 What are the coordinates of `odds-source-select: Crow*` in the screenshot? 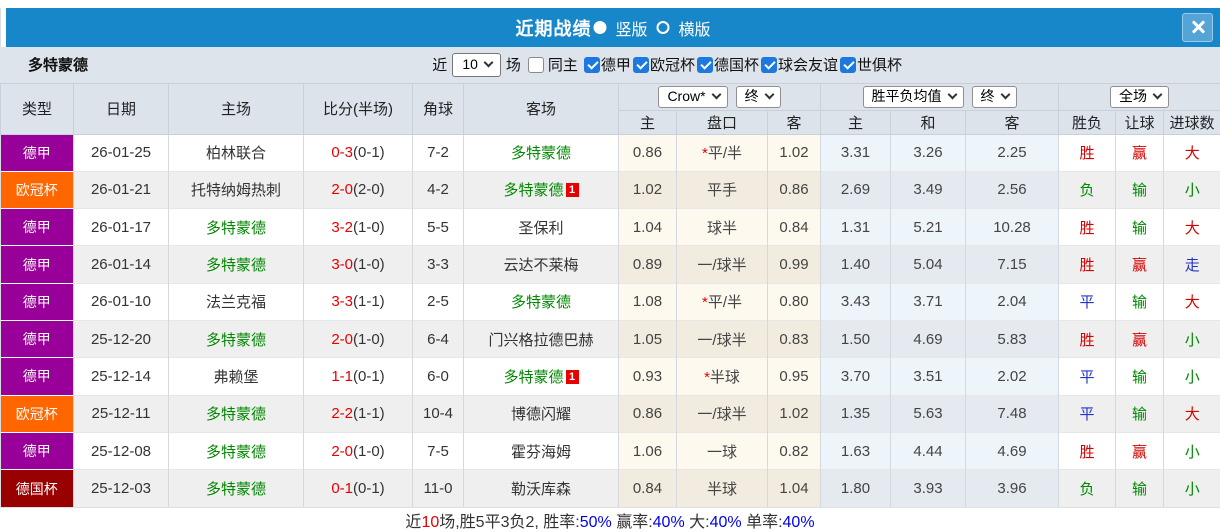 It's located at (693, 96).